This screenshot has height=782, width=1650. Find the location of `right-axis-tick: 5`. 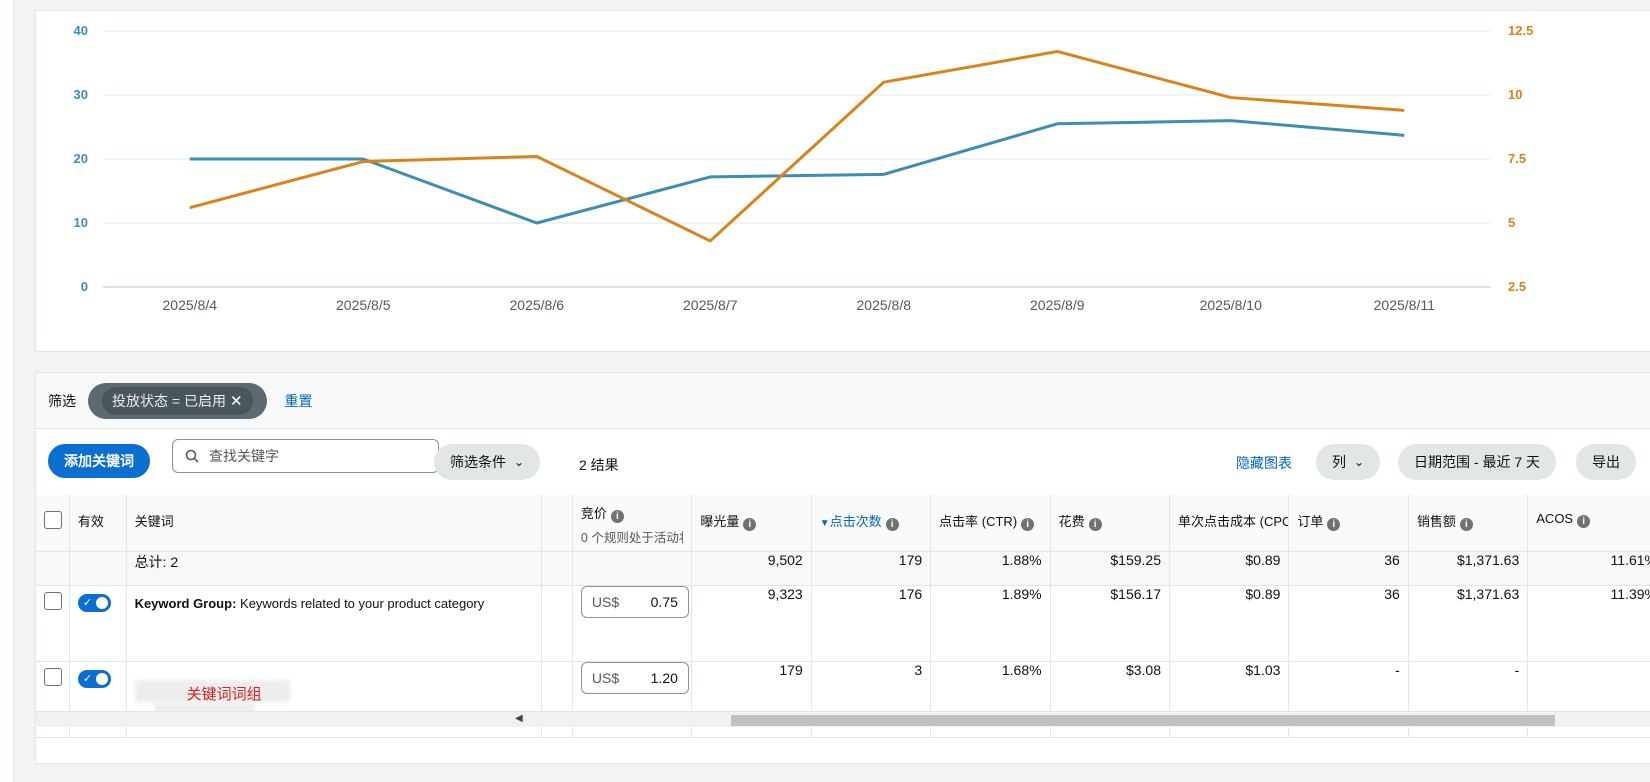

right-axis-tick: 5 is located at coordinates (1511, 222).